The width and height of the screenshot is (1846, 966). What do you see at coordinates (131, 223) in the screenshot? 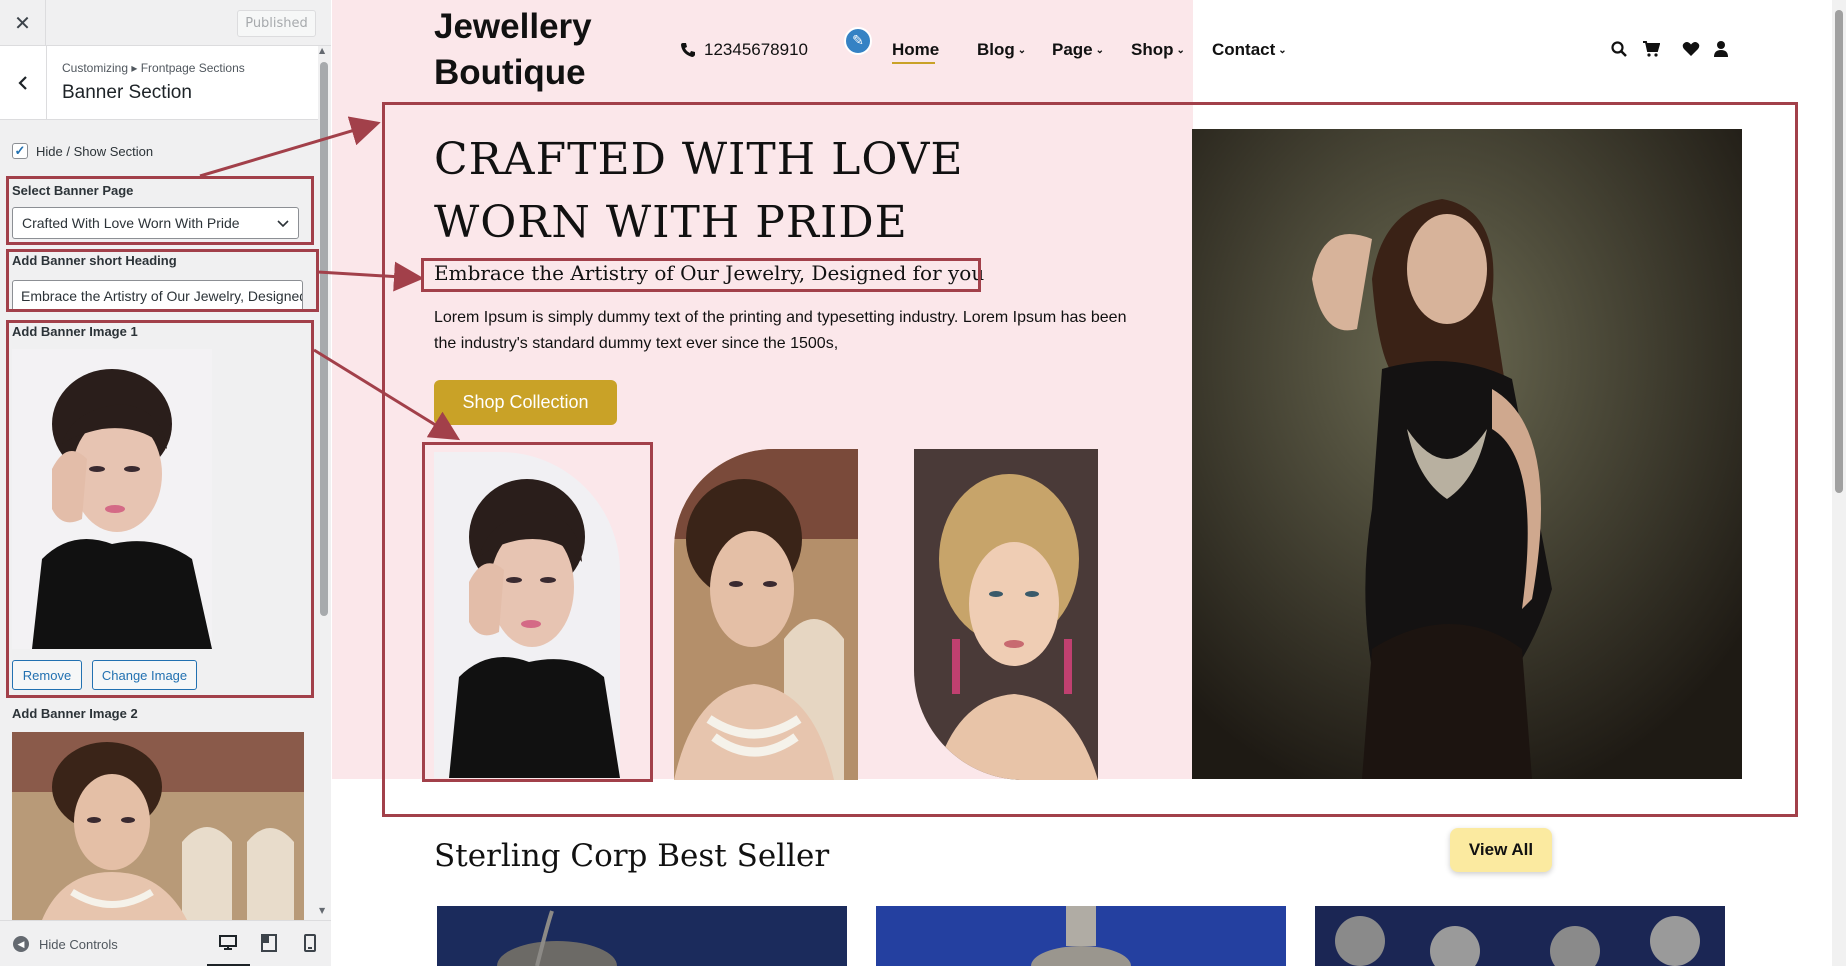
I see `banner-page-select-value: Crafted With Love Worn With Pride` at bounding box center [131, 223].